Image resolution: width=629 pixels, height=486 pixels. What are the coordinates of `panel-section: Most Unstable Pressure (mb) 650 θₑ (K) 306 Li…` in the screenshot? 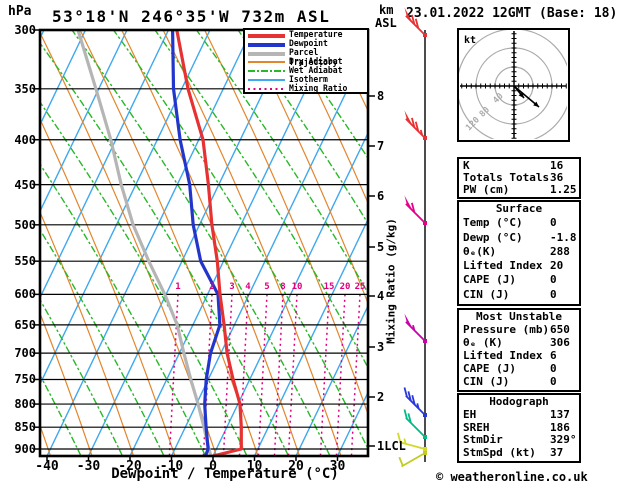 It's located at (519, 350).